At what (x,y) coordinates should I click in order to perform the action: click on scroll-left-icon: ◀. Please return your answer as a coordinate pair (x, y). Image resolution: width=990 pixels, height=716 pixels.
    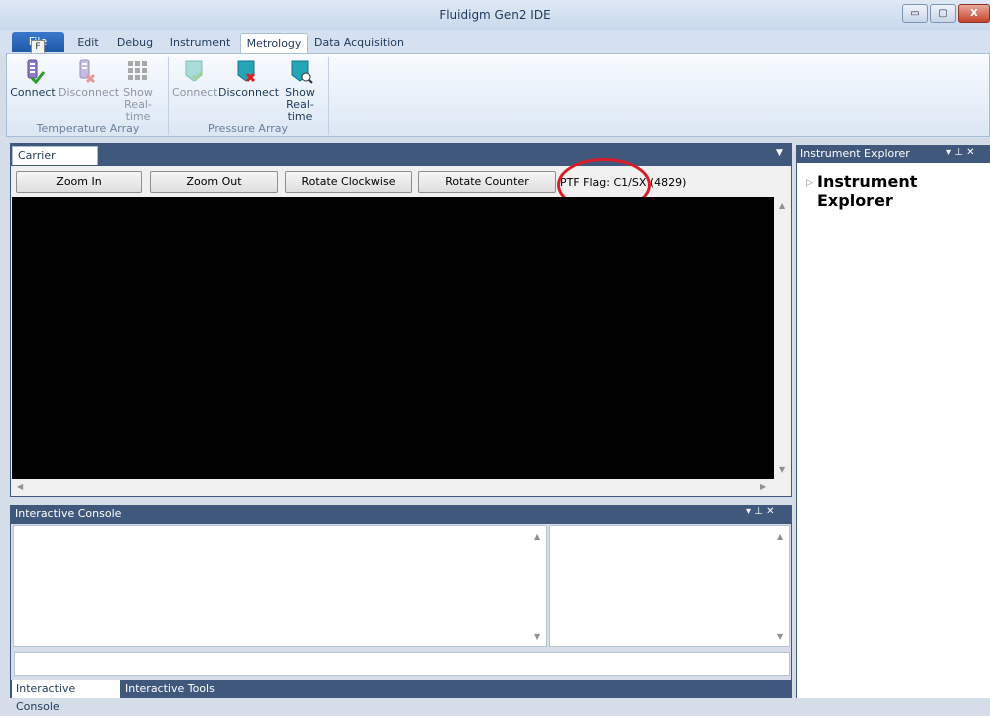
    Looking at the image, I should click on (20, 486).